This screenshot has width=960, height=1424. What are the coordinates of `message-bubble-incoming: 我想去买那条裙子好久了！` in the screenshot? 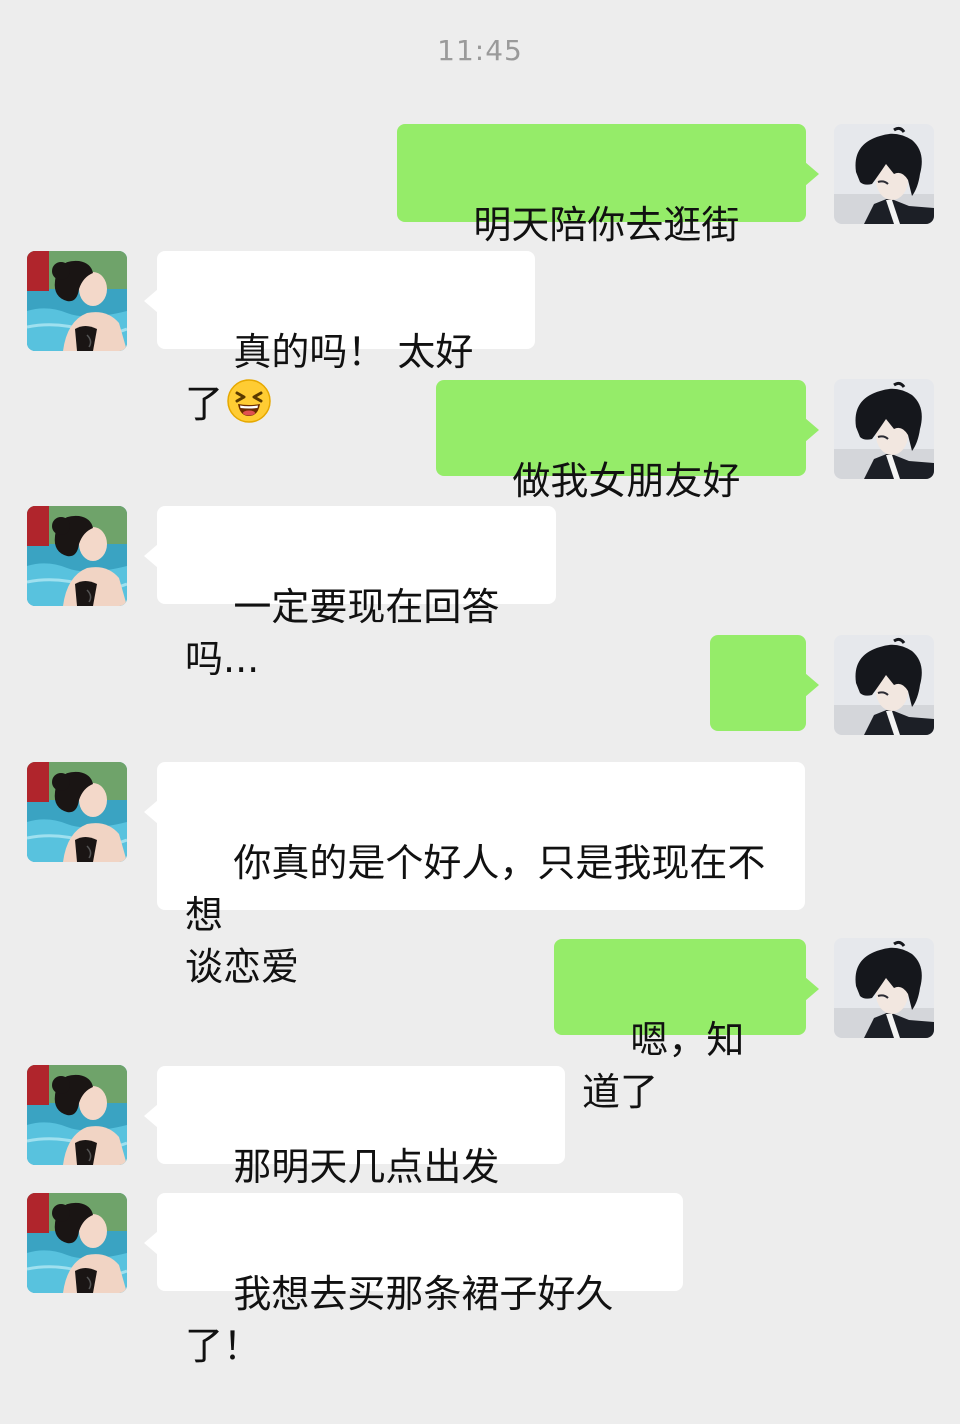 It's located at (413, 1280).